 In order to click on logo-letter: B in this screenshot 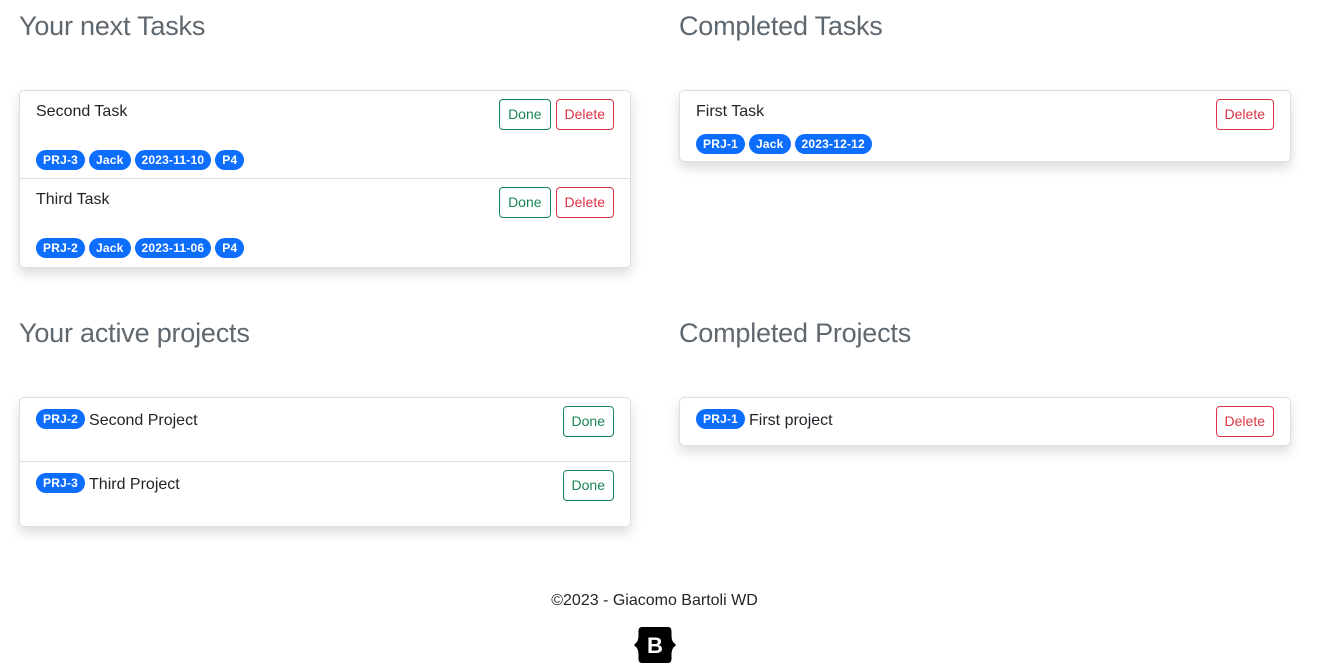, I will do `click(655, 645)`.